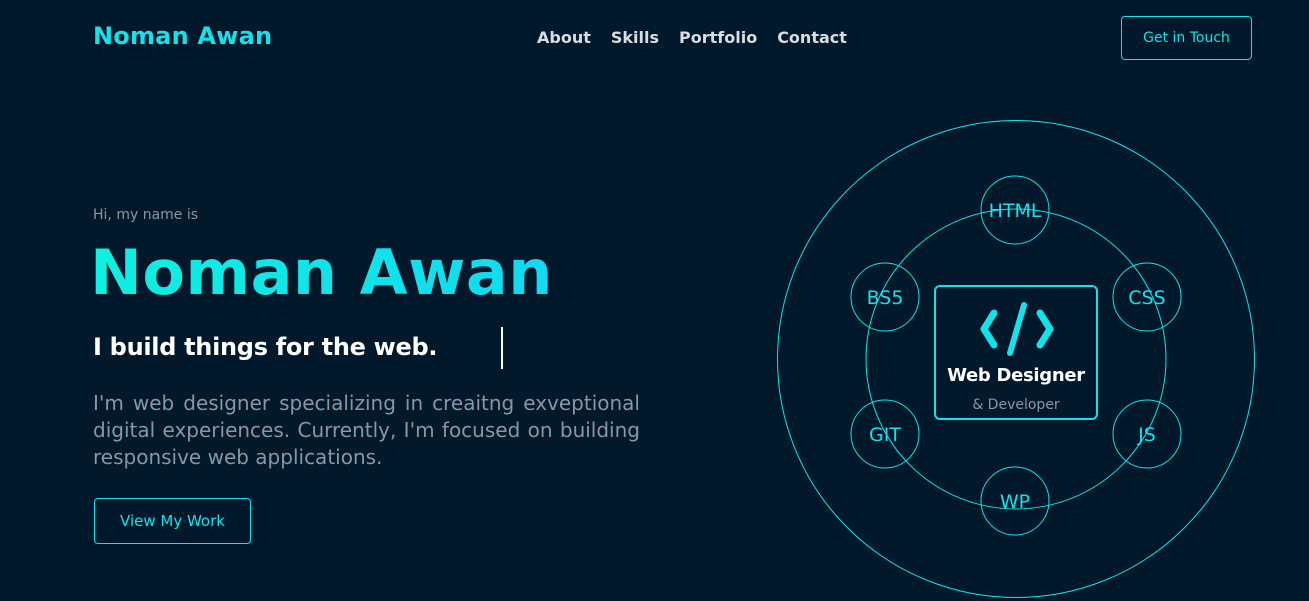  I want to click on skill-node-js: JS, so click(1147, 434).